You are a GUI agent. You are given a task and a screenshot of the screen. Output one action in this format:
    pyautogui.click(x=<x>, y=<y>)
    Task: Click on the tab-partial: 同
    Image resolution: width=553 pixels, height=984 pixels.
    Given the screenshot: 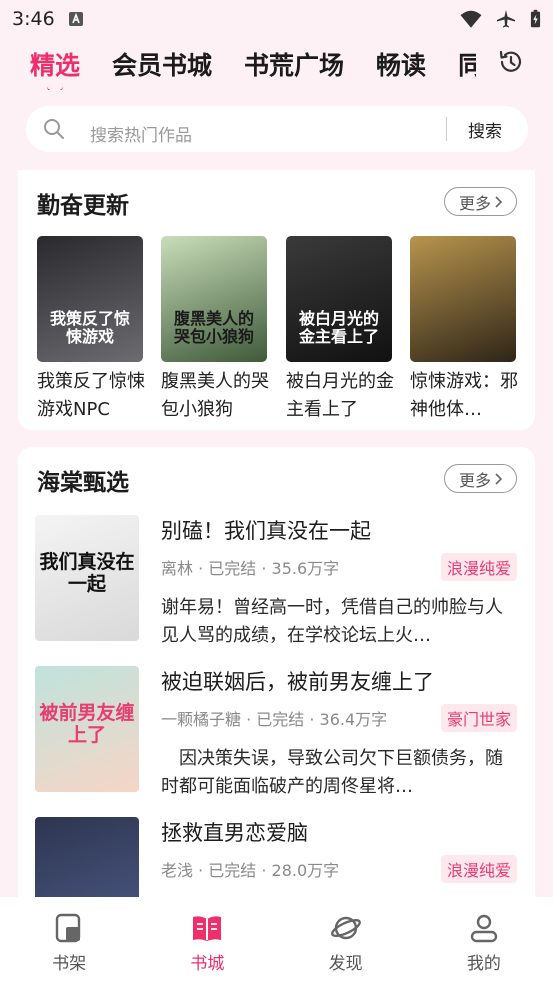 What is the action you would take?
    pyautogui.click(x=467, y=64)
    